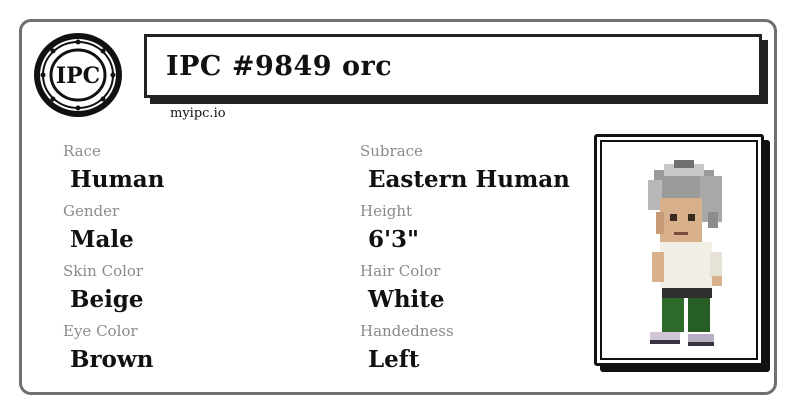 Image resolution: width=800 pixels, height=418 pixels. What do you see at coordinates (279, 66) in the screenshot?
I see `page-title: IPC #9849 orc` at bounding box center [279, 66].